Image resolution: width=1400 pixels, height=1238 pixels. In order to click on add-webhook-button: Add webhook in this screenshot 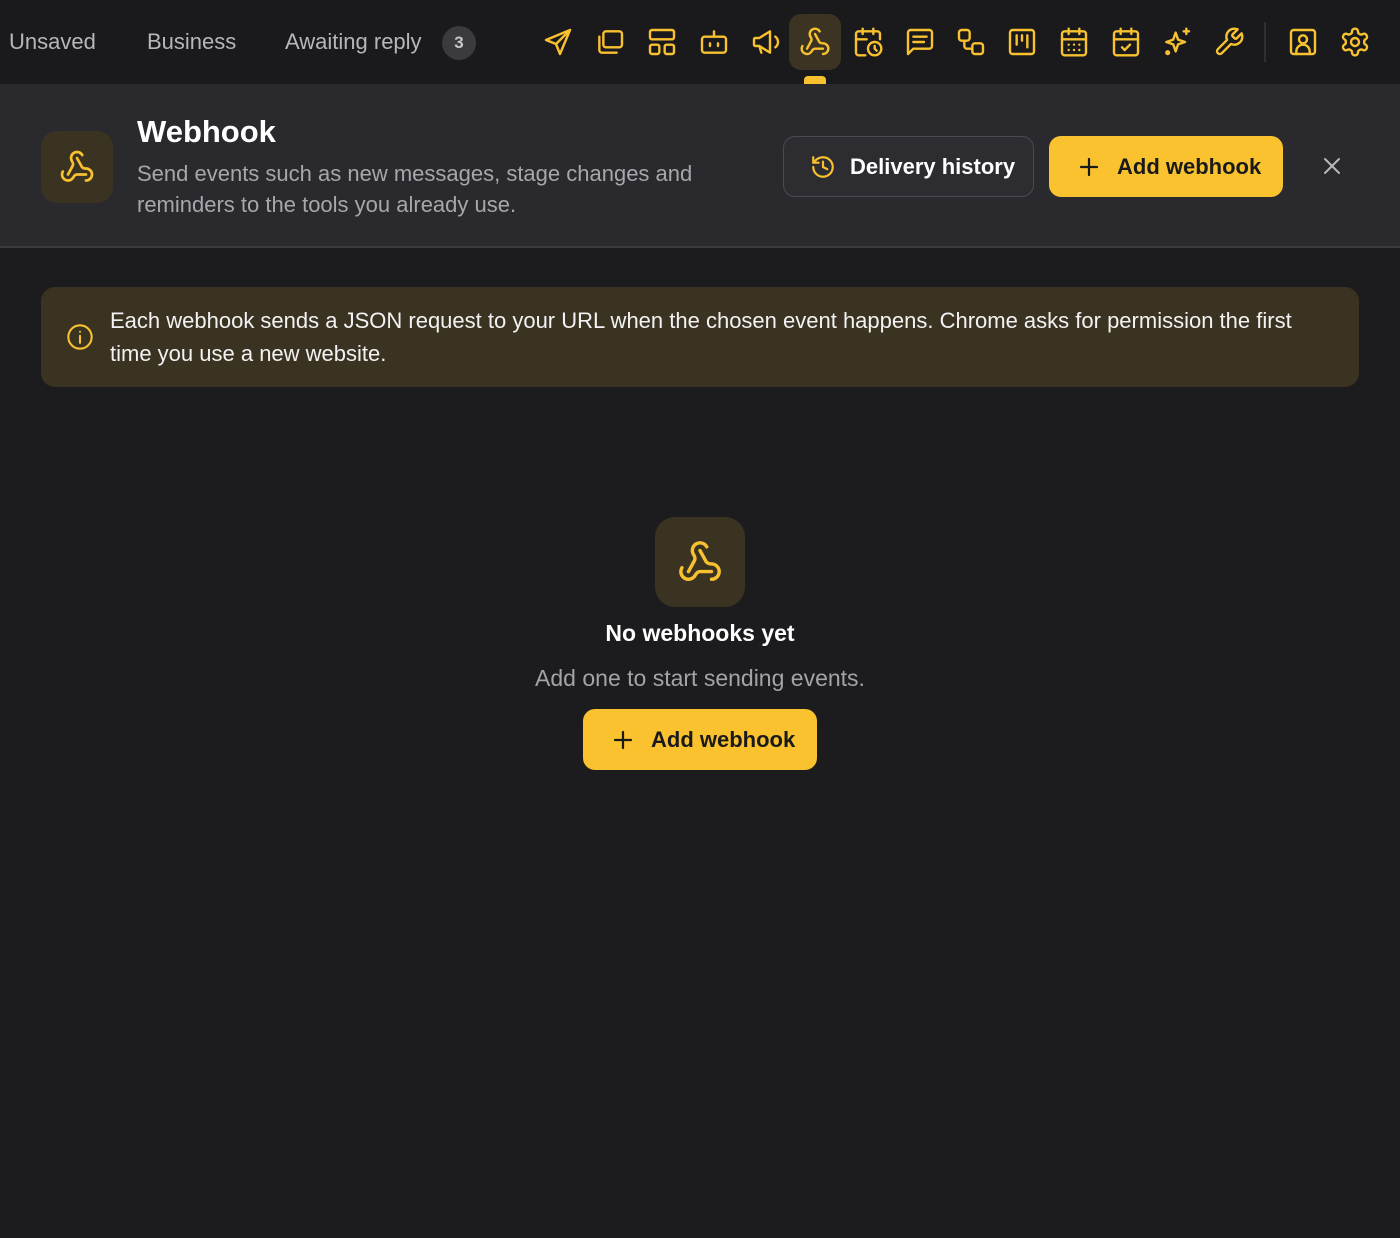, I will do `click(700, 739)`.